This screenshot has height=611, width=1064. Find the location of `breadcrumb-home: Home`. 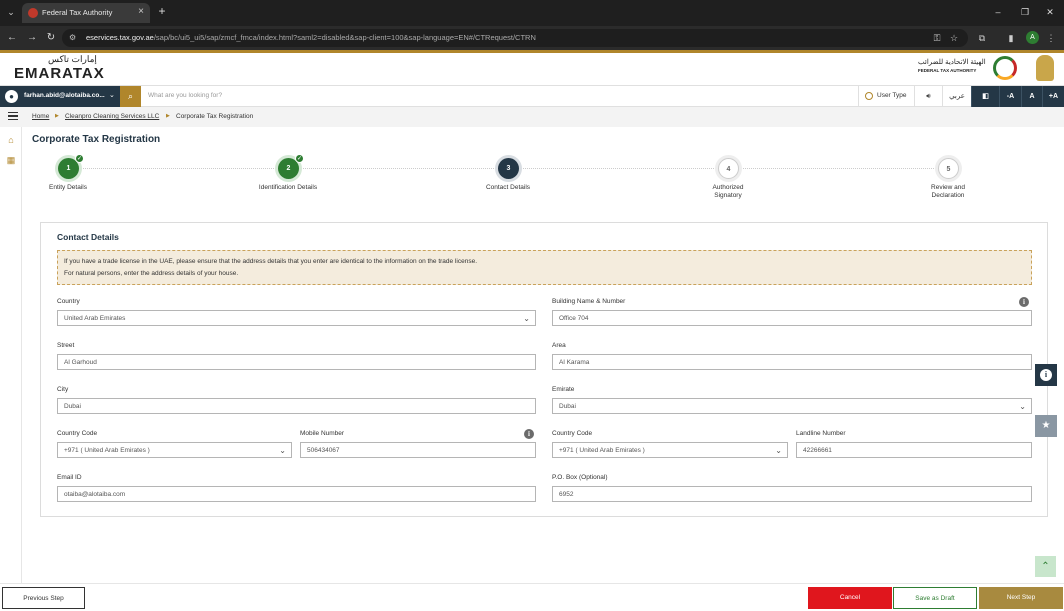

breadcrumb-home: Home is located at coordinates (40, 116).